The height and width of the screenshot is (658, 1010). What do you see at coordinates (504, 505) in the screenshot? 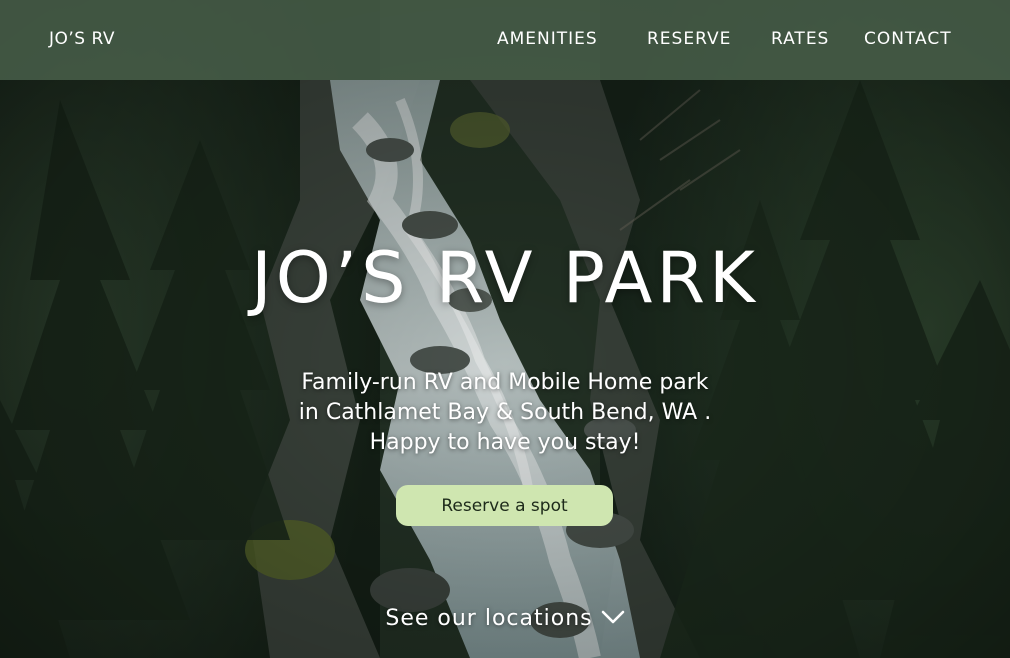
I see `reserve-spot-button: Reserve a spot` at bounding box center [504, 505].